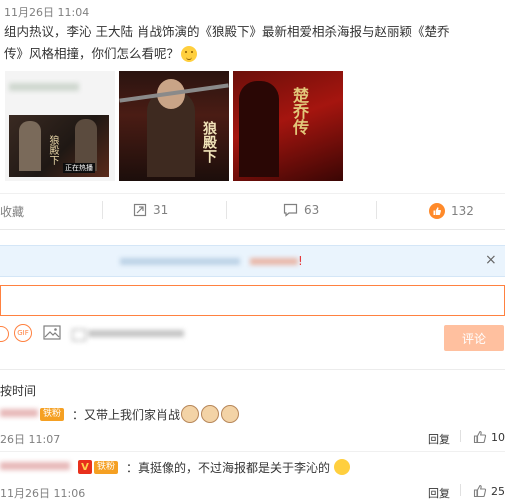 This screenshot has width=505, height=504. Describe the element at coordinates (300, 261) in the screenshot. I see `notice-exclaim: !` at that location.